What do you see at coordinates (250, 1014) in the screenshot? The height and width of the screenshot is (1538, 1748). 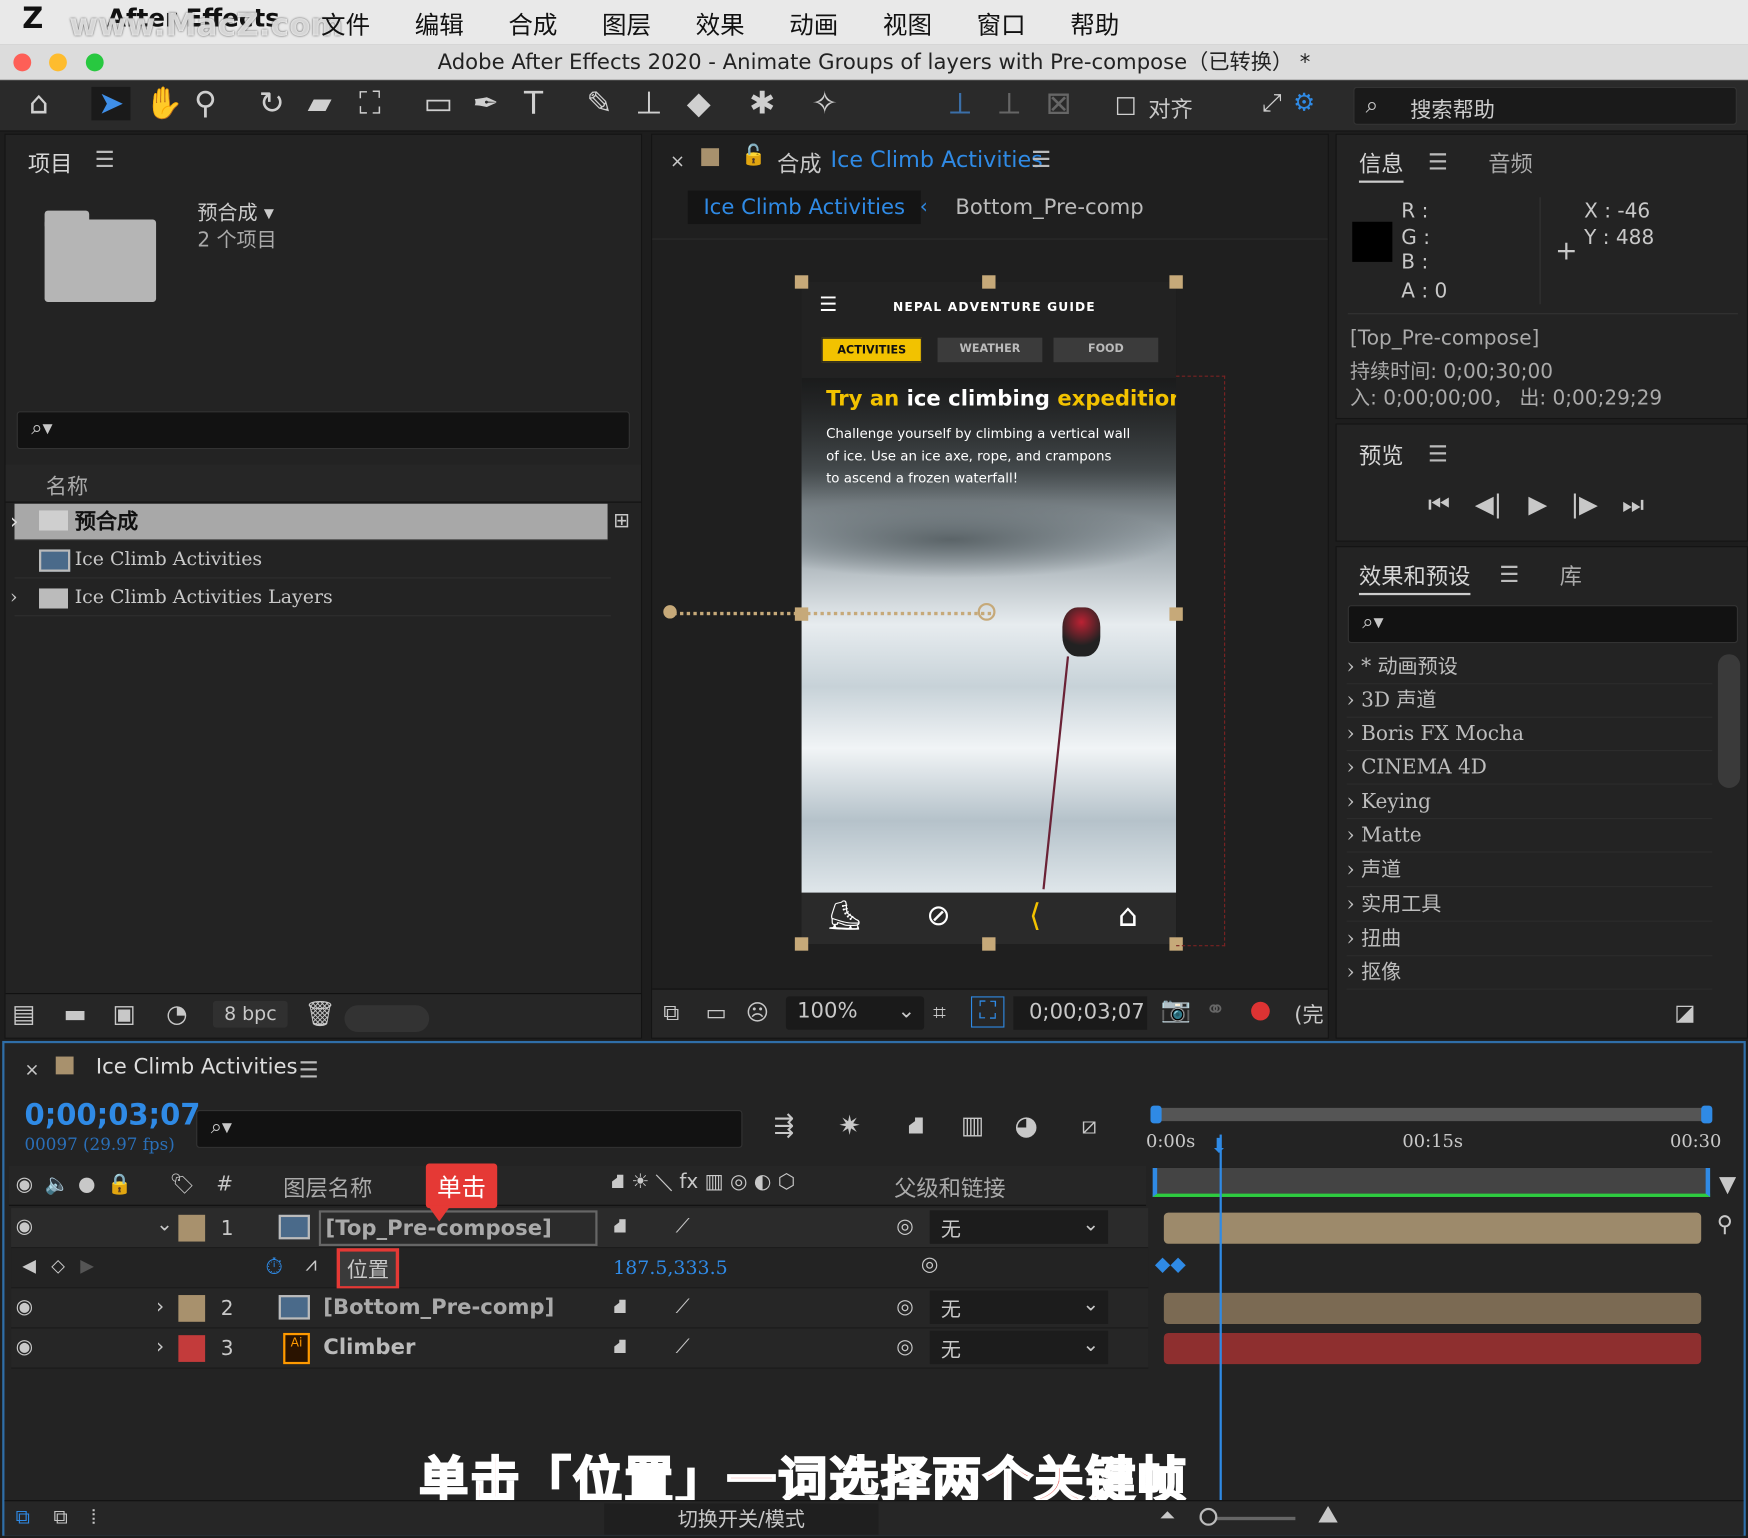 I see `color-depth-button: 8 bpc` at bounding box center [250, 1014].